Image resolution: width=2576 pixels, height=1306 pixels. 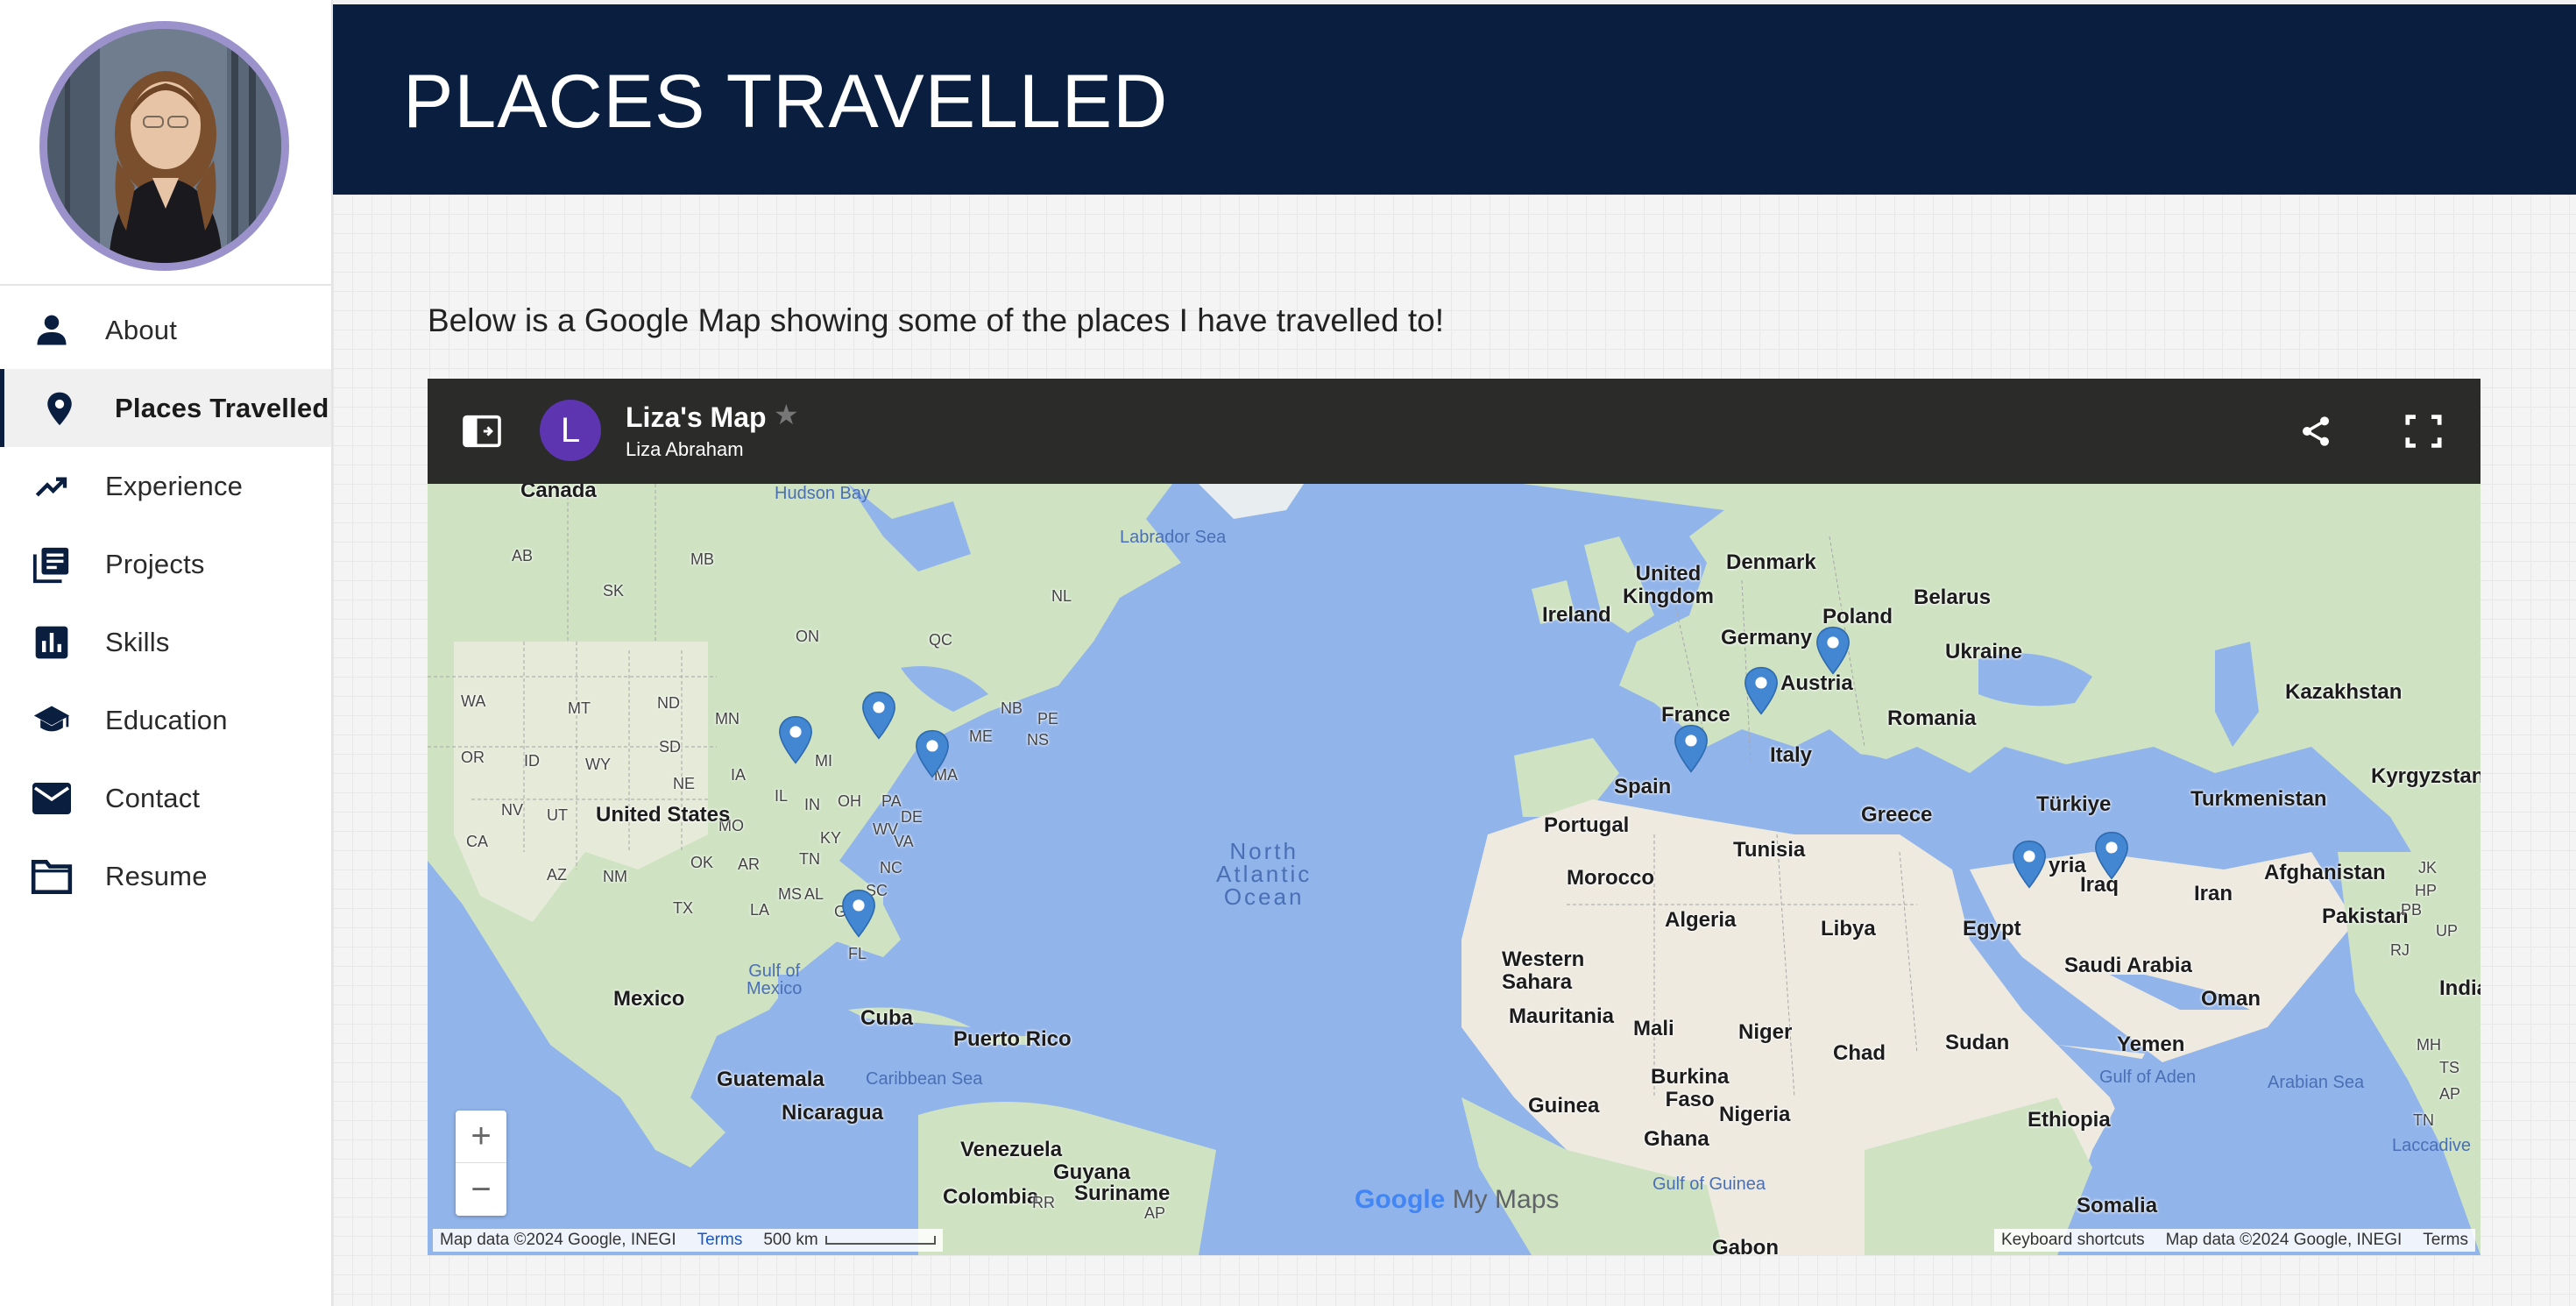 What do you see at coordinates (579, 708) in the screenshot?
I see `map-label: MT` at bounding box center [579, 708].